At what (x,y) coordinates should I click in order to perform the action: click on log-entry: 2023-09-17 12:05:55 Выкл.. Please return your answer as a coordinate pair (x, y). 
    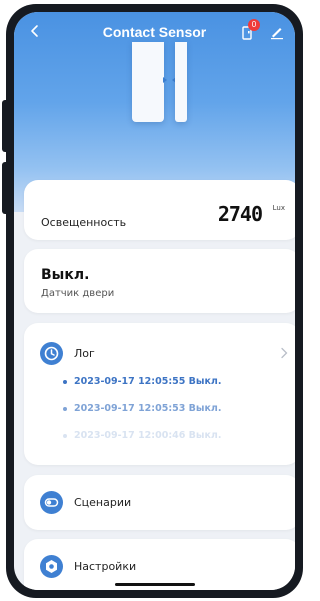
    Looking at the image, I should click on (142, 381).